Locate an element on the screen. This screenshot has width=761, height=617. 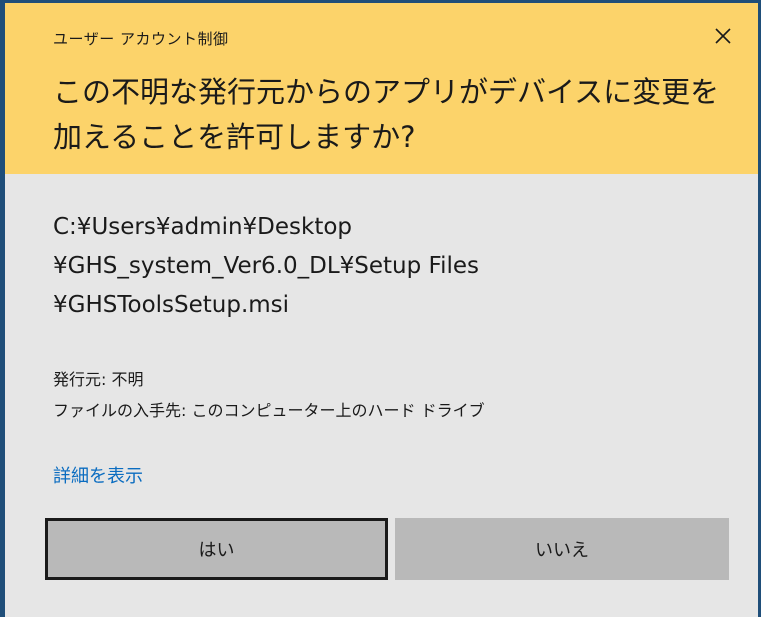
heading-line-1: この不明な発行元からのアプリがデバイスに変更を is located at coordinates (386, 92).